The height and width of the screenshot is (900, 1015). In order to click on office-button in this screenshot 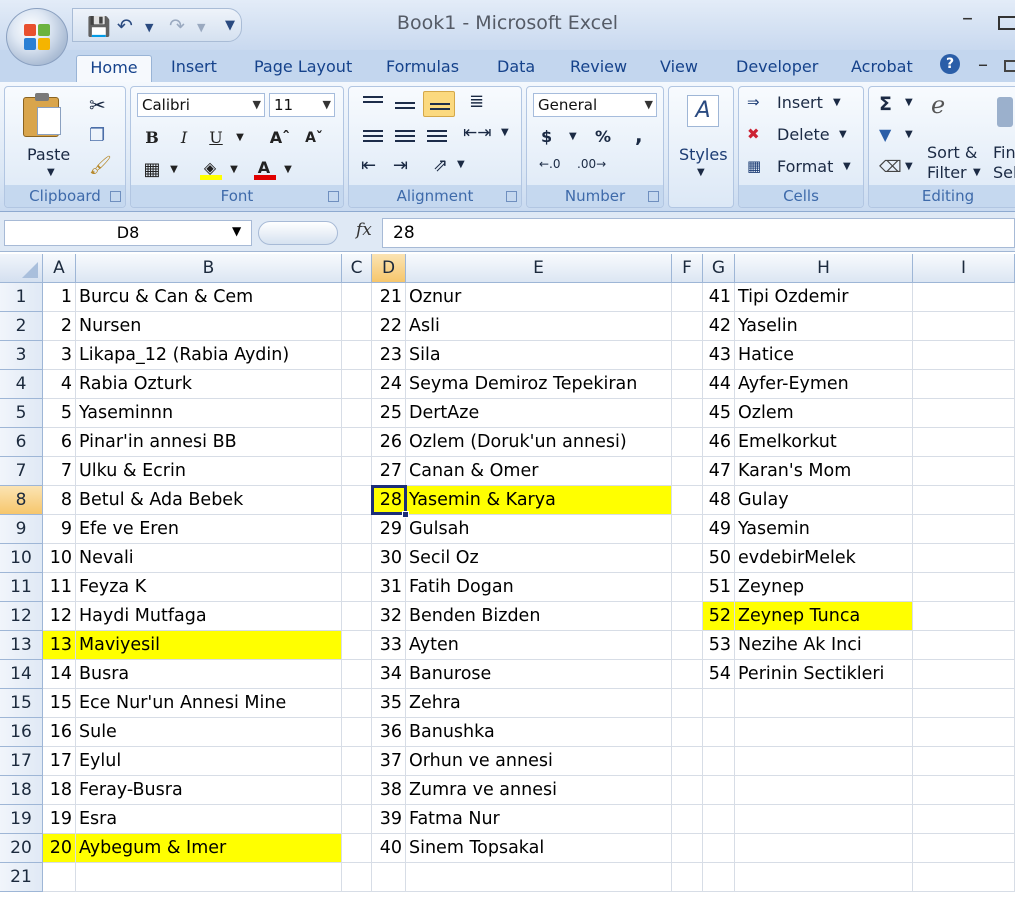, I will do `click(37, 37)`.